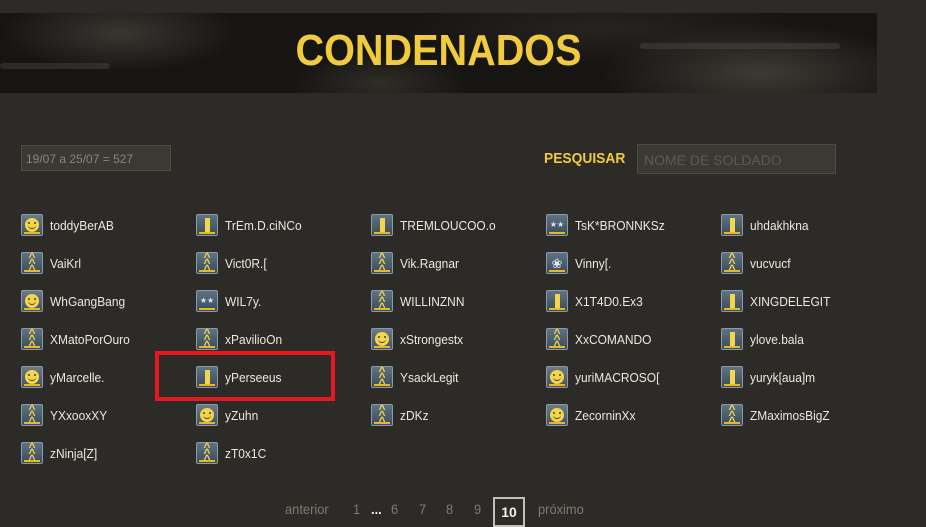  I want to click on player-entry: xStrongestx, so click(420, 339).